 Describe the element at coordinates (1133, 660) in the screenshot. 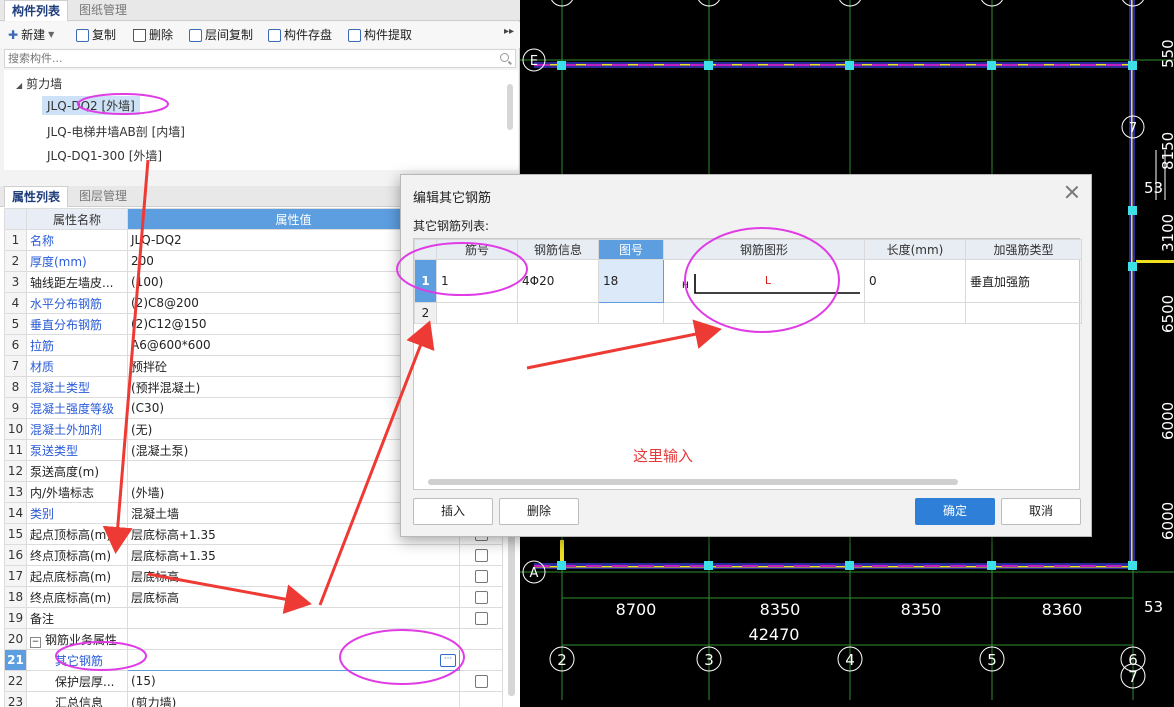

I see `cad-label: 6` at that location.